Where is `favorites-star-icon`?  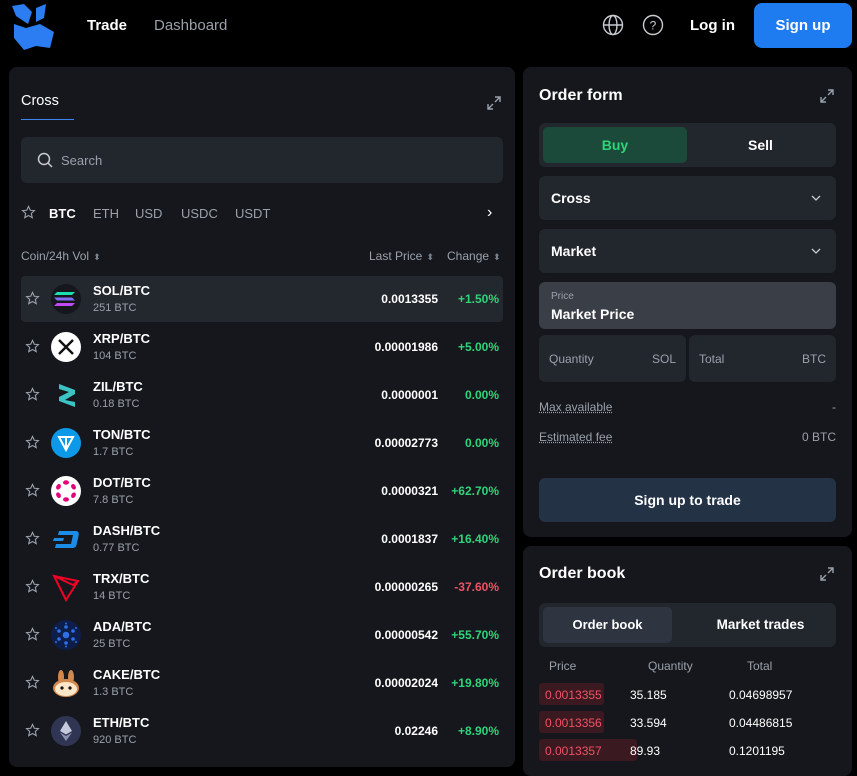
favorites-star-icon is located at coordinates (28, 212).